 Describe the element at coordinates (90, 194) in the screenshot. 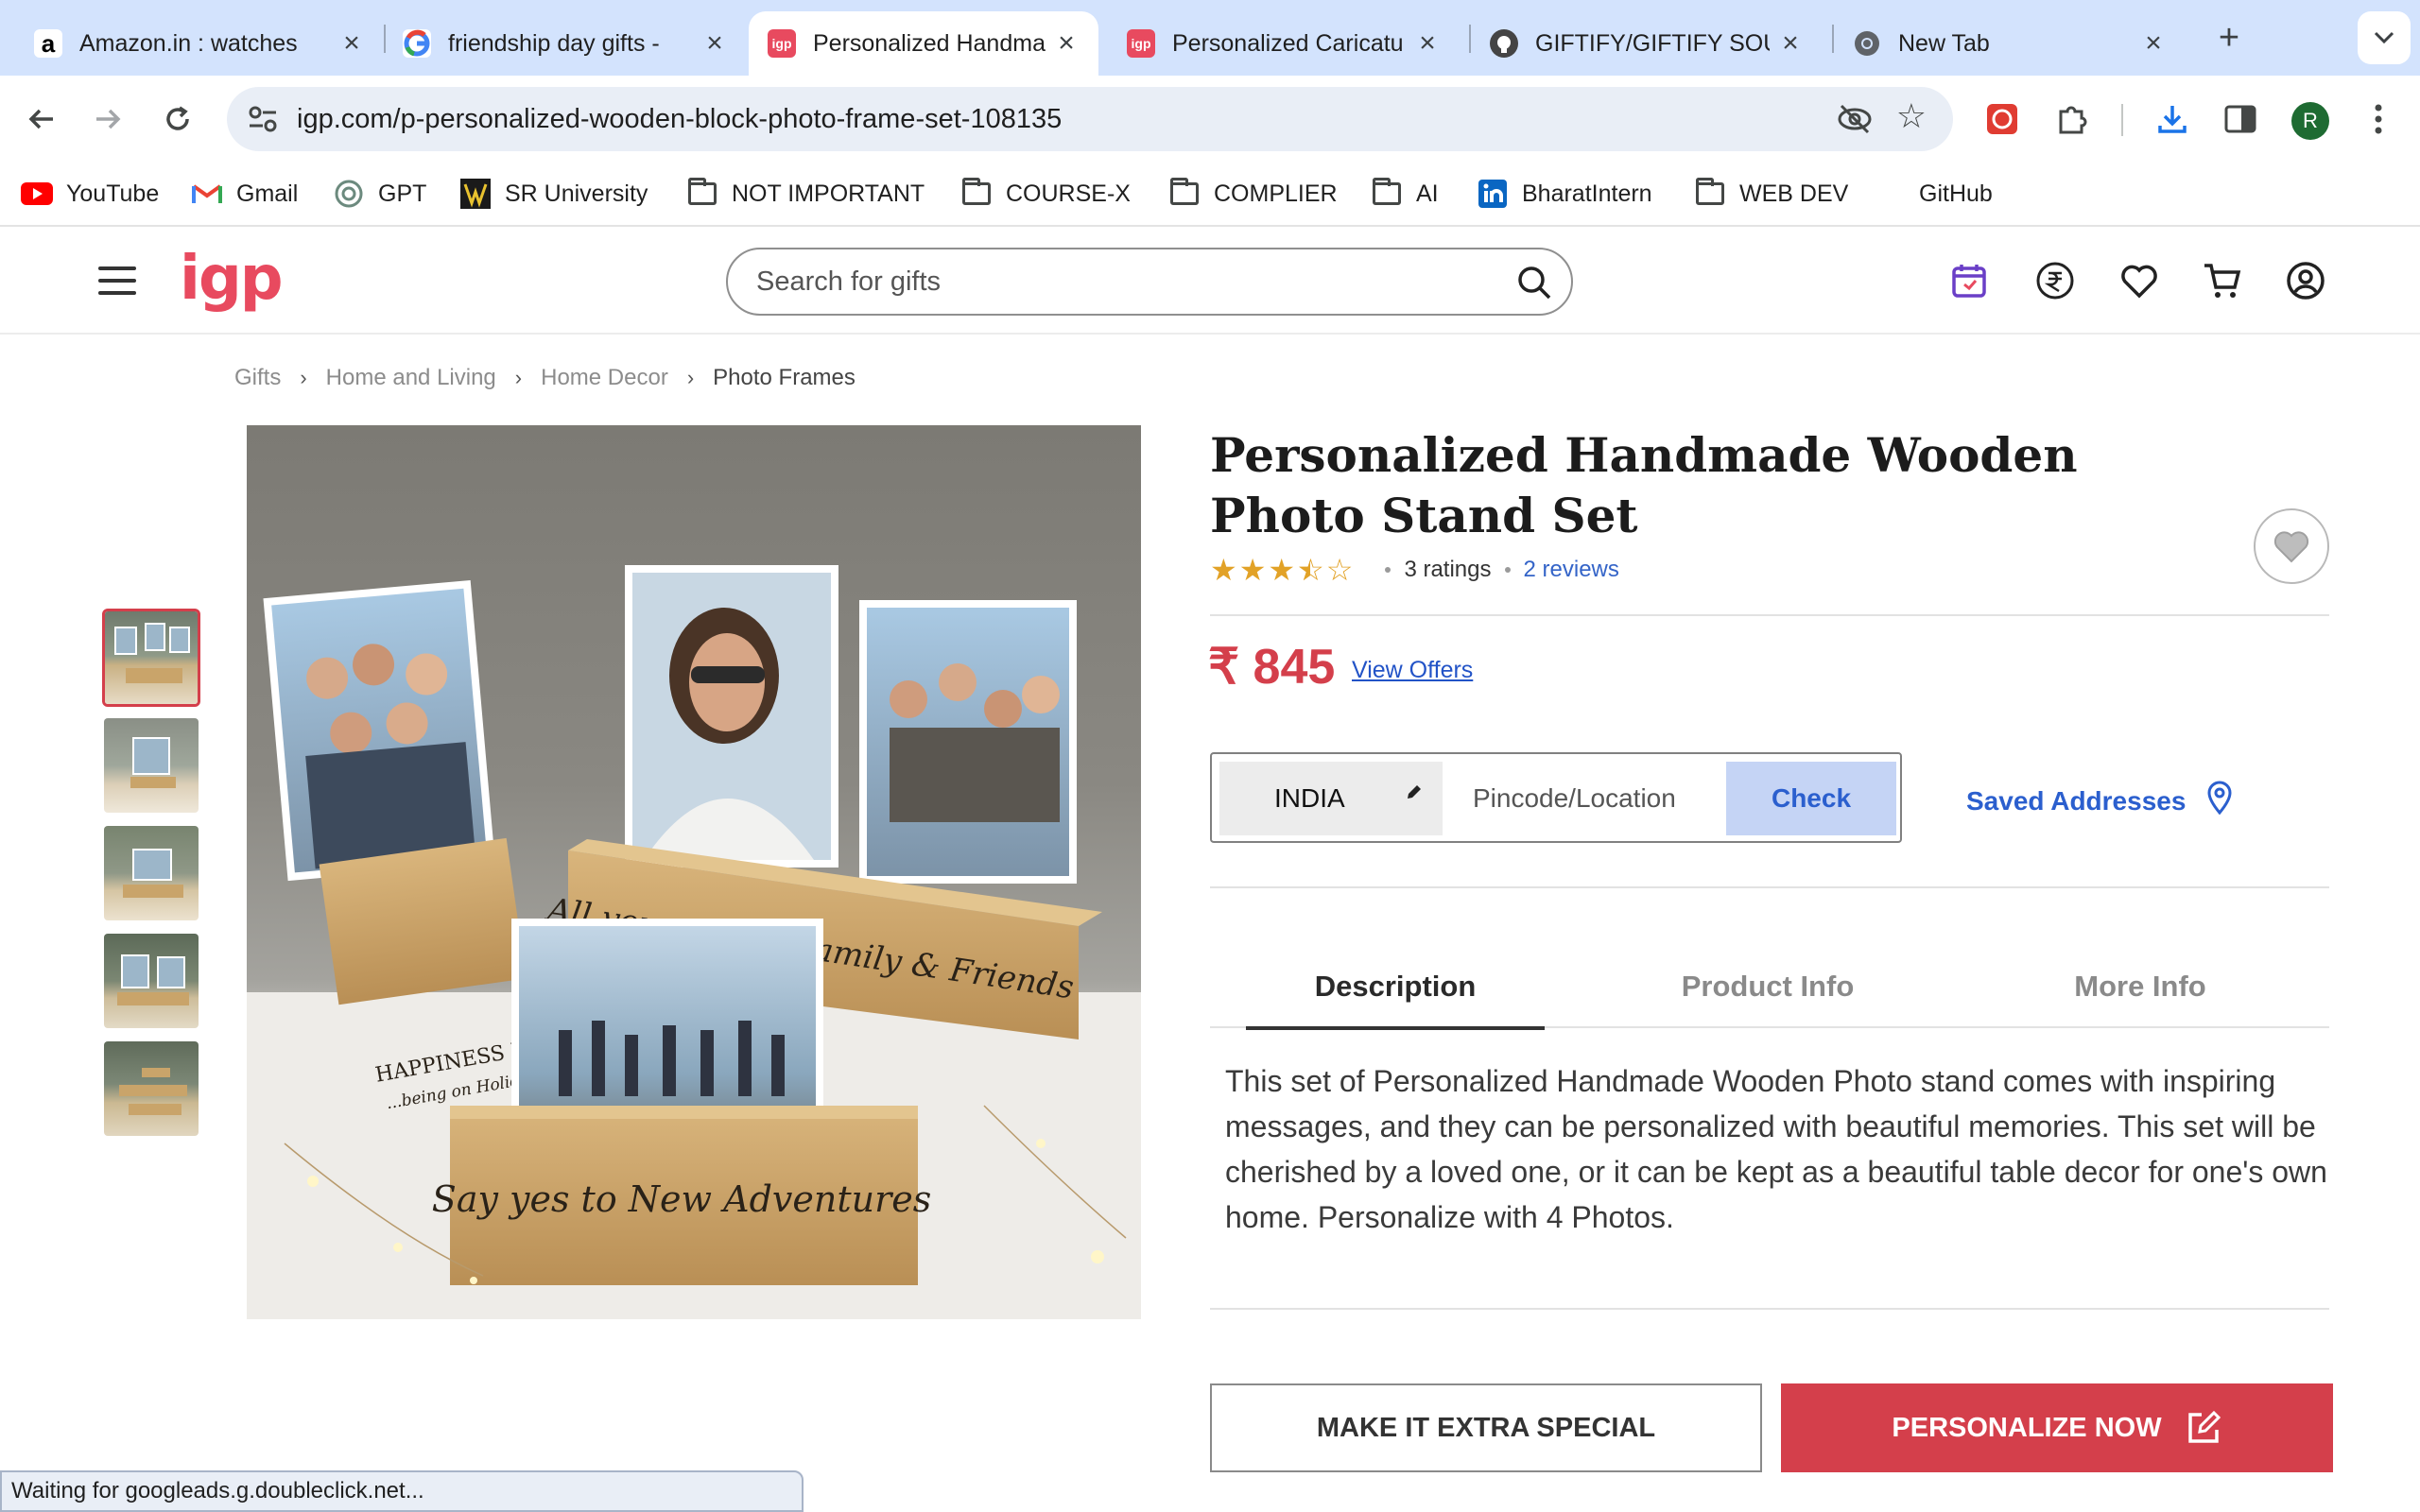

I see `bookmark-youtube: YouTube` at that location.